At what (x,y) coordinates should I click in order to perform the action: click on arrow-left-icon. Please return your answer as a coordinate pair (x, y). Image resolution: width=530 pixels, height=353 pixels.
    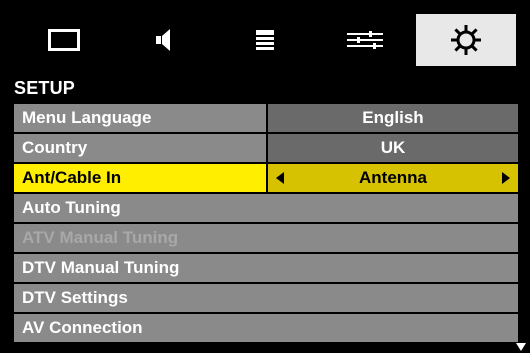
    Looking at the image, I should click on (280, 178).